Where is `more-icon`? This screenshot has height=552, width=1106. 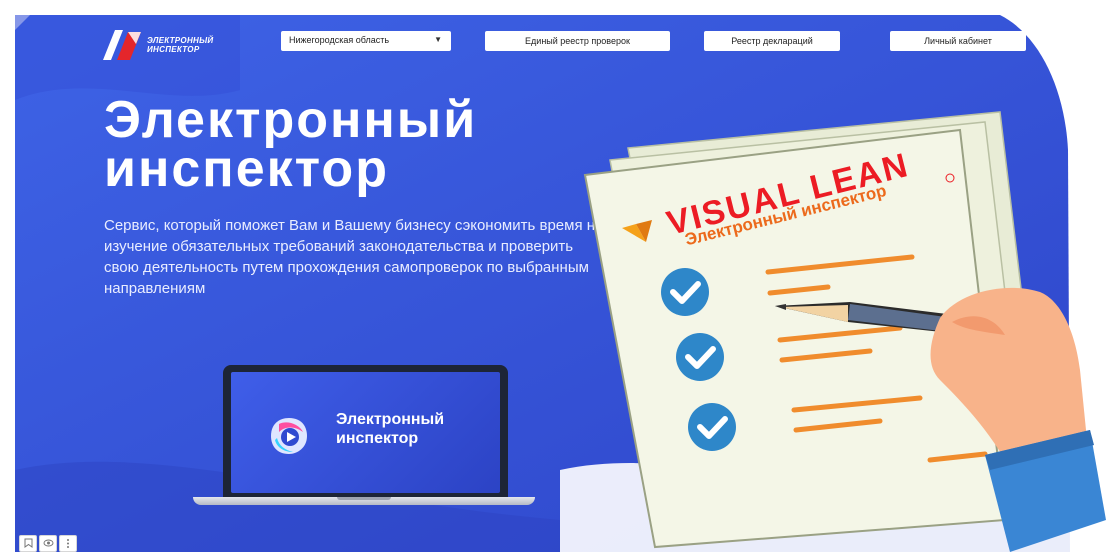 more-icon is located at coordinates (68, 543).